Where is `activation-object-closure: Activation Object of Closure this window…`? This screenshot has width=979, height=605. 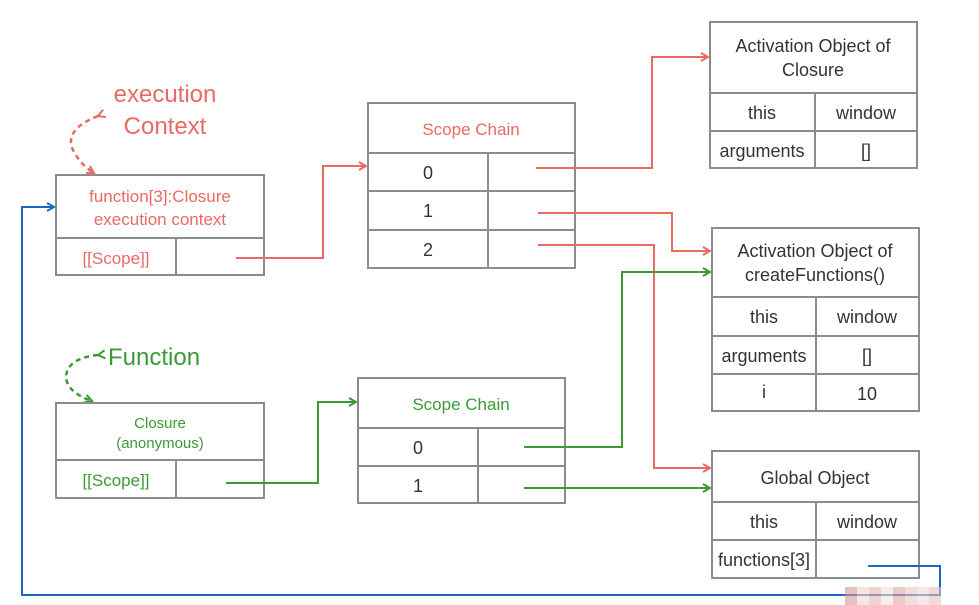 activation-object-closure: Activation Object of Closure this window… is located at coordinates (813, 95).